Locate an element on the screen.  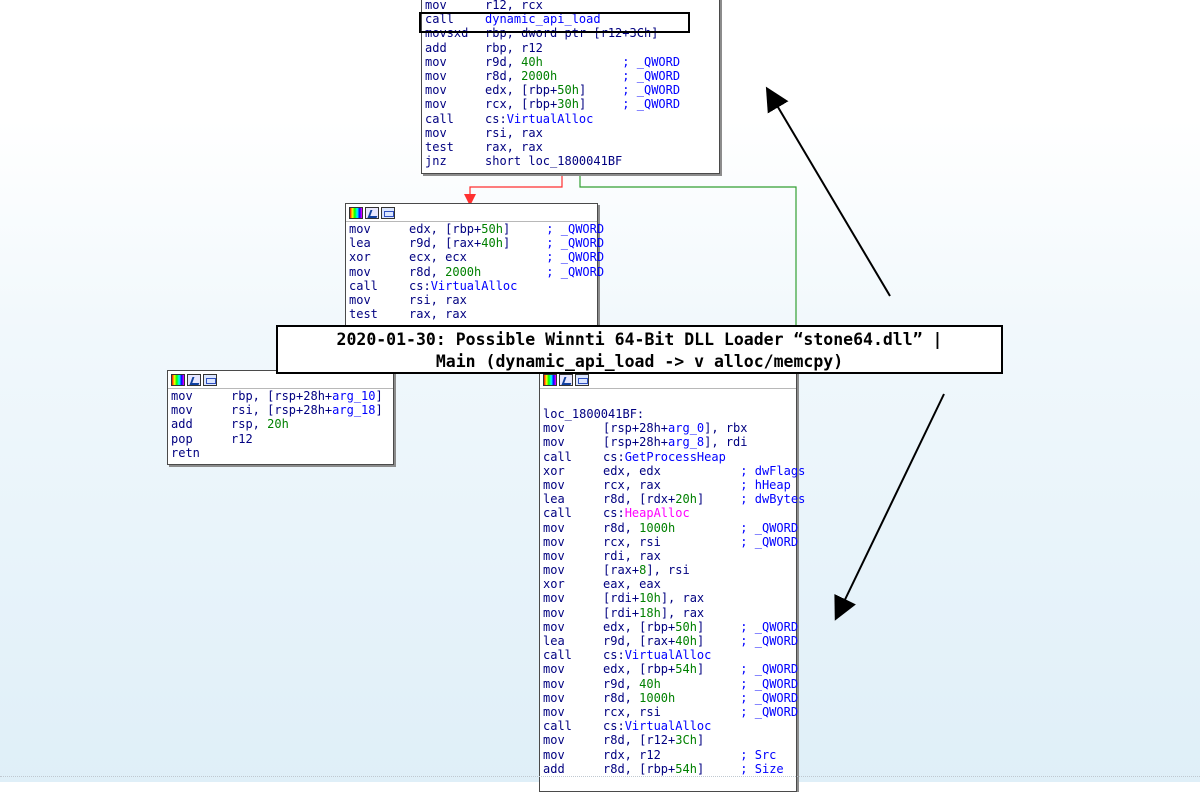
instruction-line: mov rdx, r12 ; Src is located at coordinates (668, 755).